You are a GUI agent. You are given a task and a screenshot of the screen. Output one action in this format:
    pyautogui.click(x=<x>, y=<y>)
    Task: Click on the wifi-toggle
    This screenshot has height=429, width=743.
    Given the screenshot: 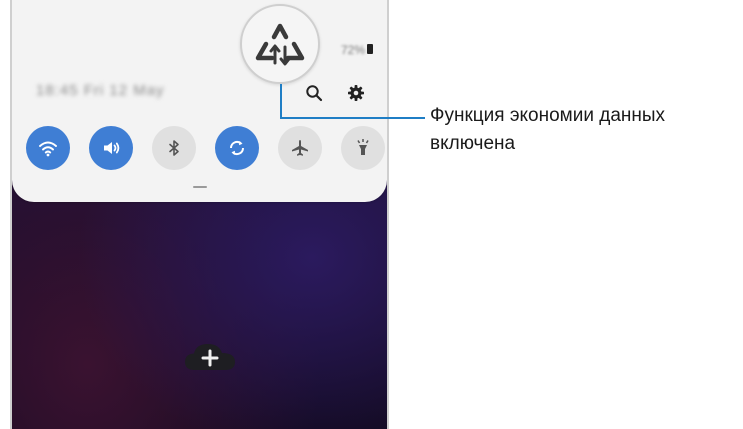 What is the action you would take?
    pyautogui.click(x=48, y=148)
    